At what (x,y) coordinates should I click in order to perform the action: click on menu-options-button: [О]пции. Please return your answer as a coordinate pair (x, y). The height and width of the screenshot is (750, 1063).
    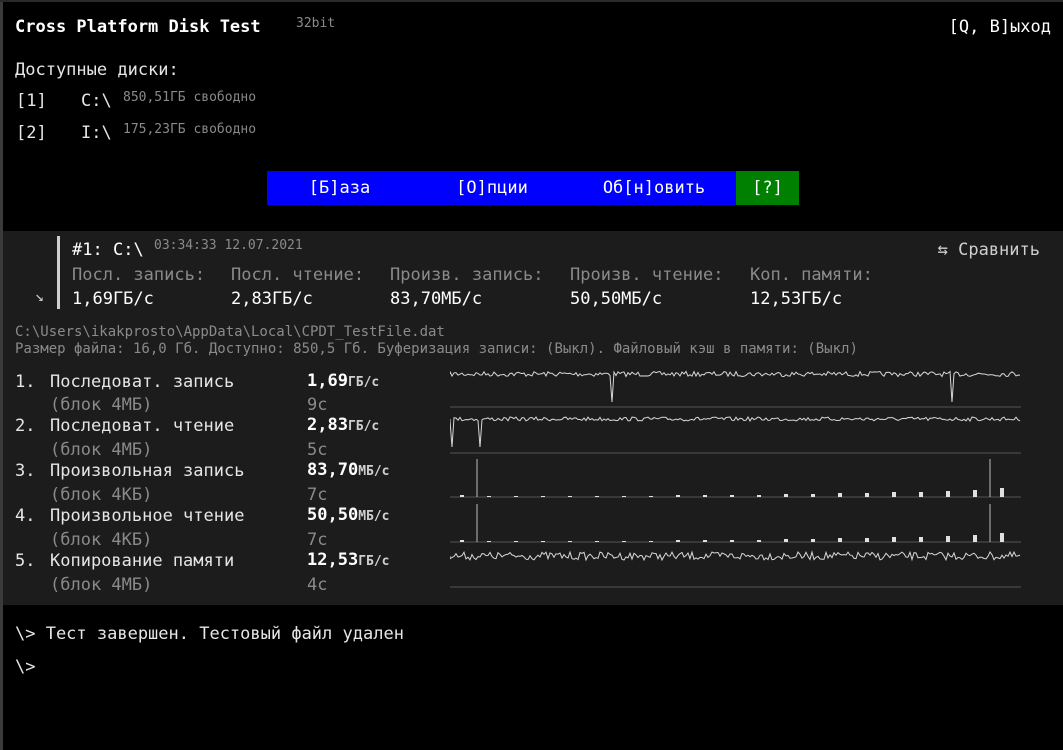
    Looking at the image, I should click on (492, 188).